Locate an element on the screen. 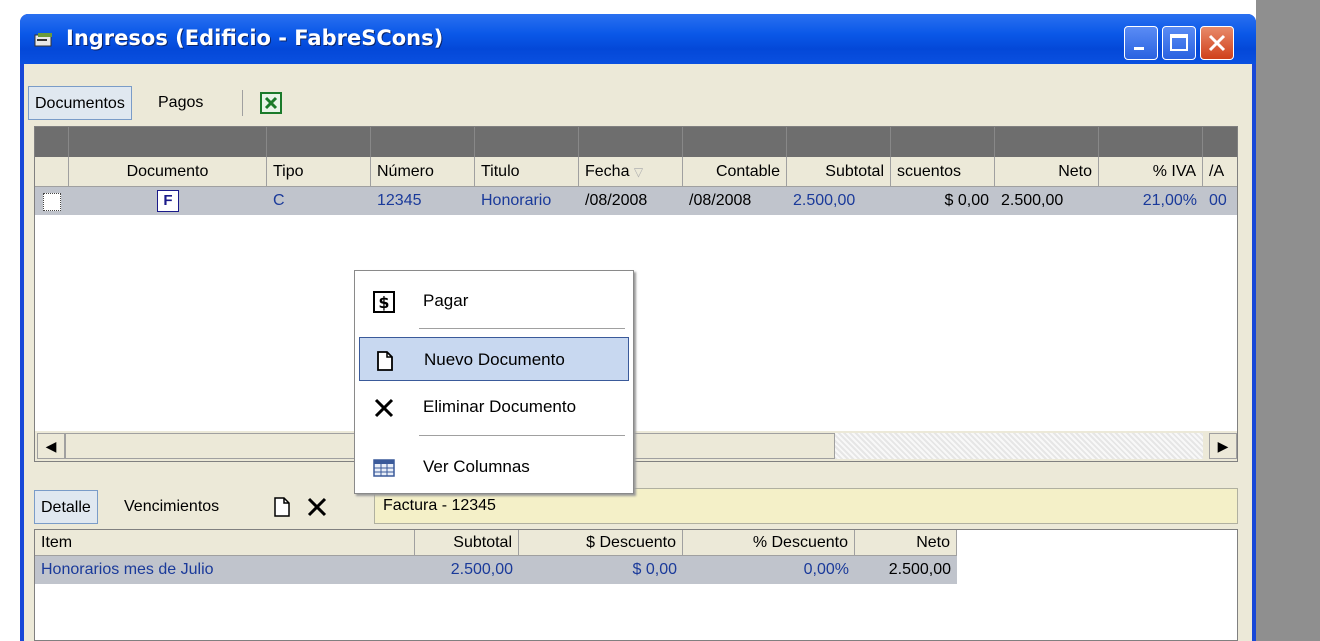 This screenshot has width=1320, height=641. column-header: % IVA is located at coordinates (1151, 172).